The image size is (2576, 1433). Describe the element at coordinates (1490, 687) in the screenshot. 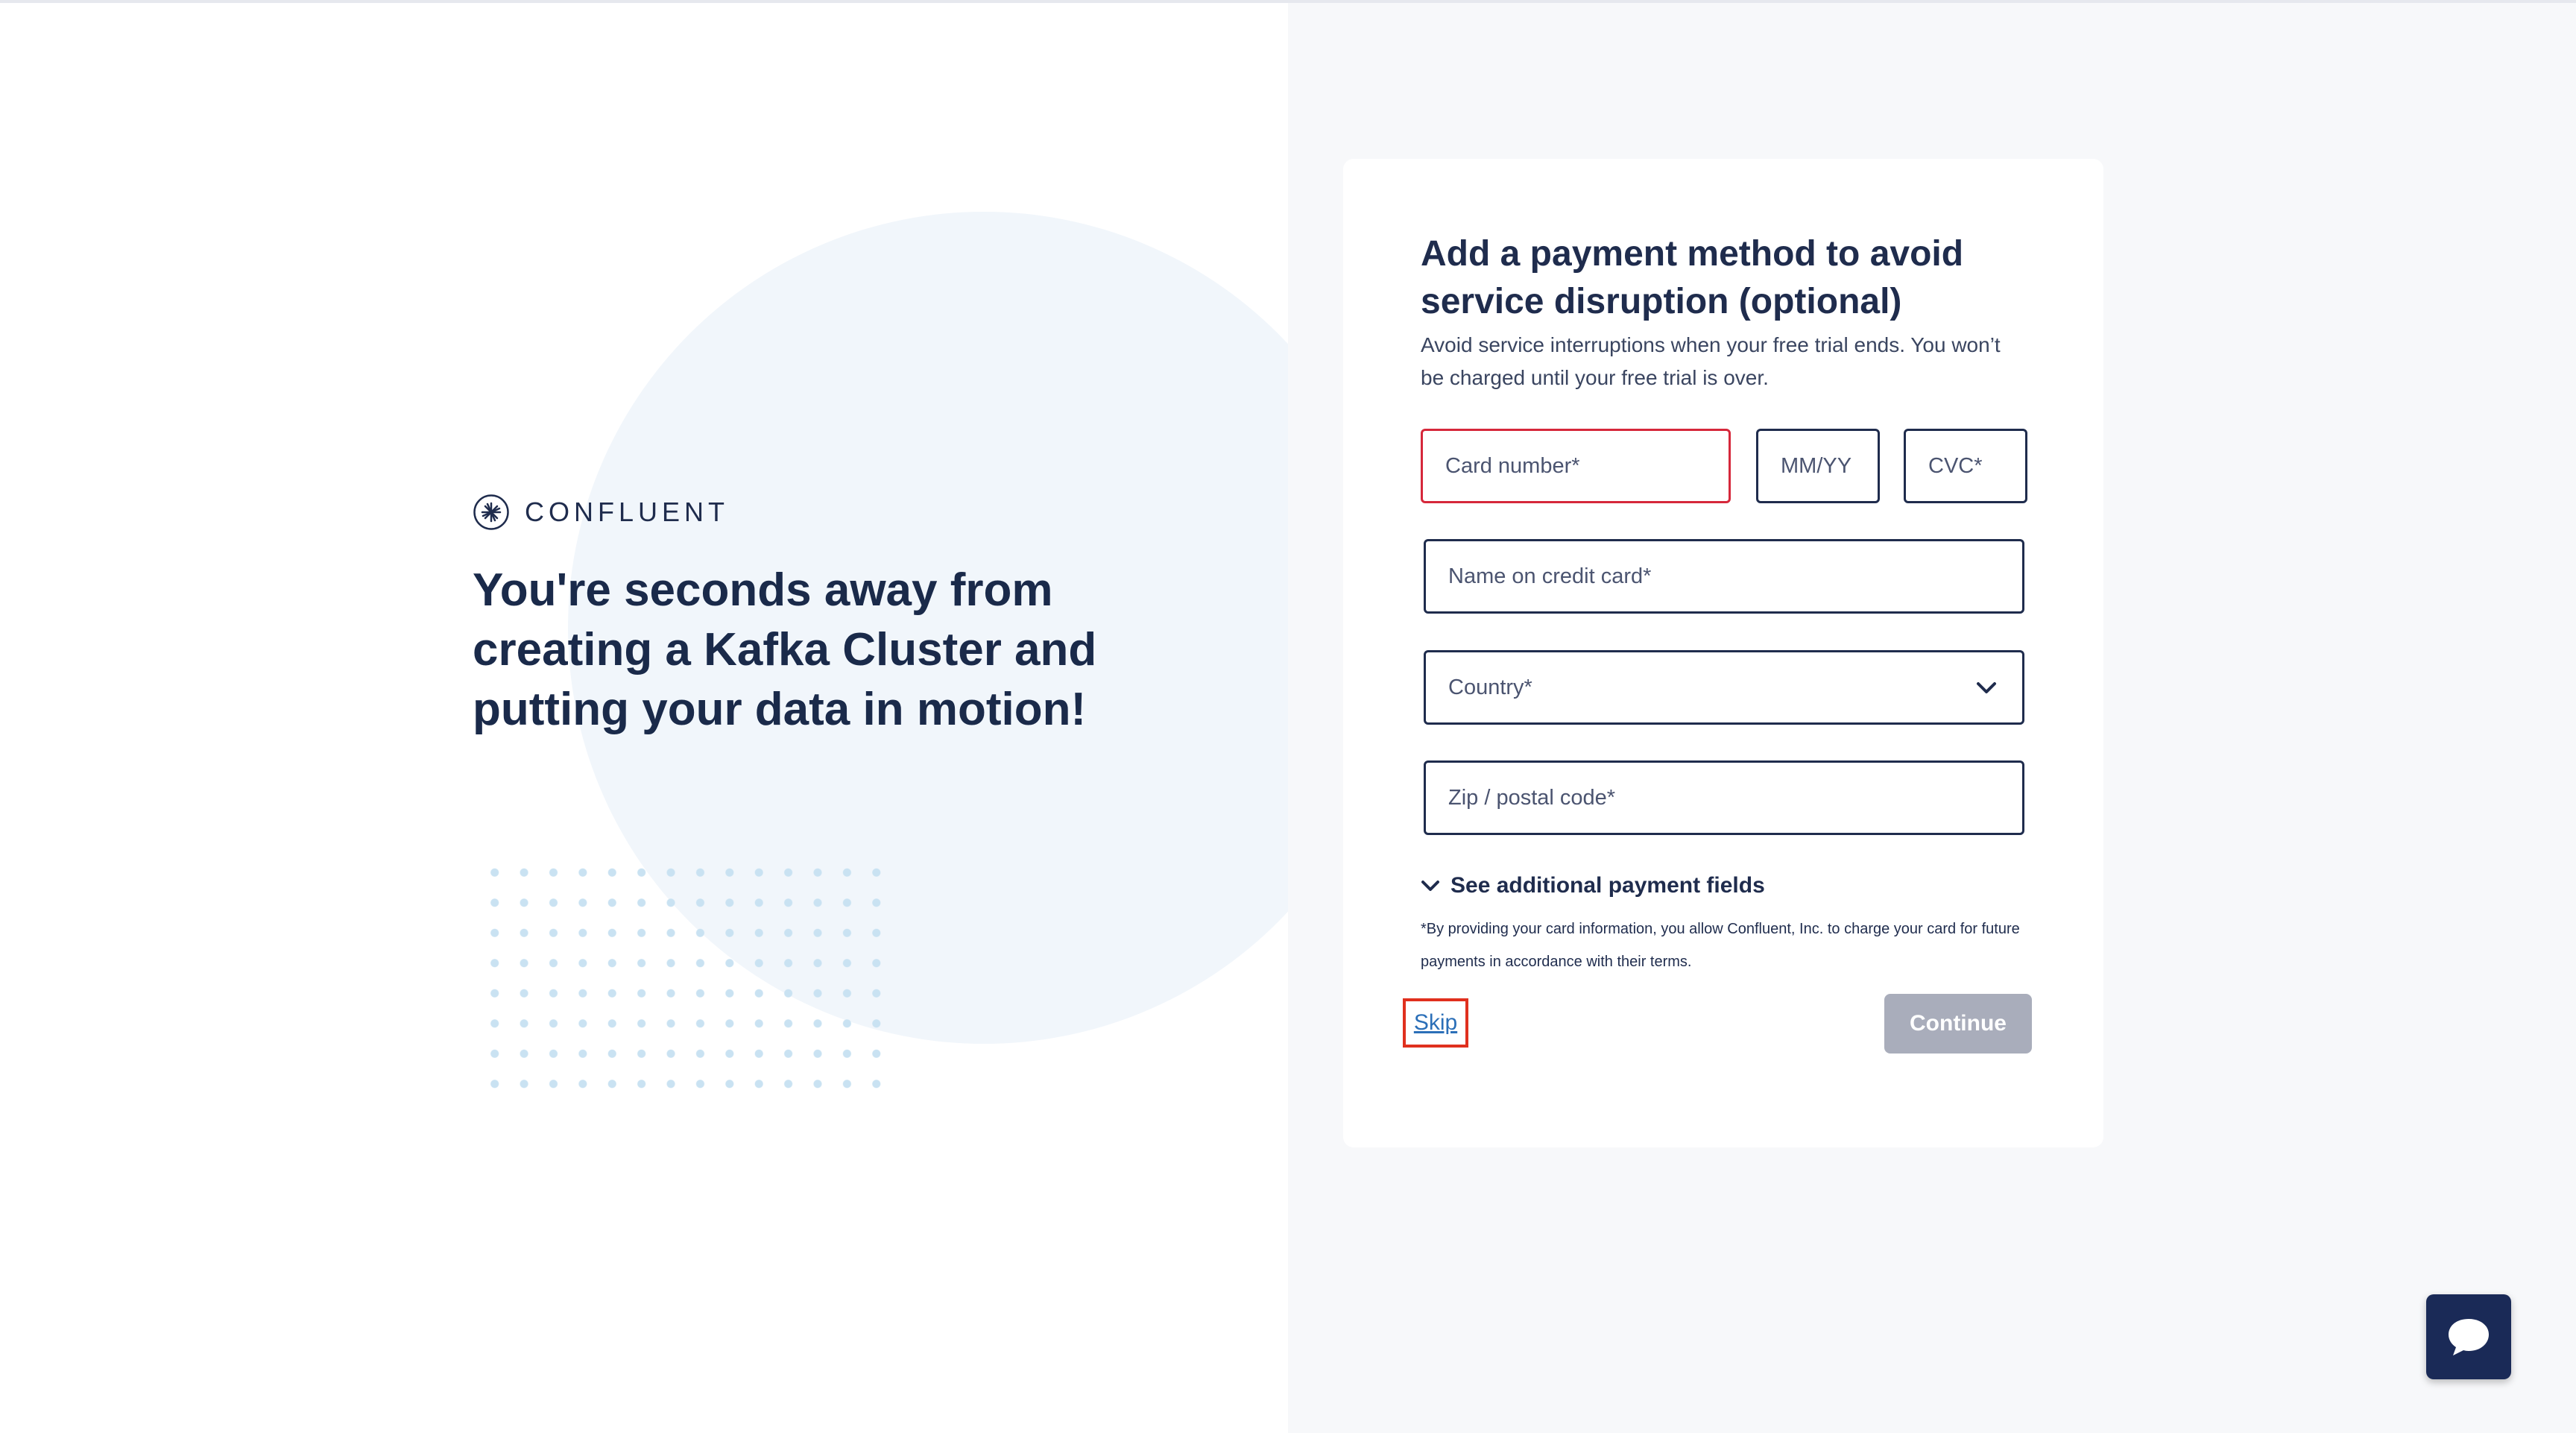

I see `country-placeholder: Country*` at that location.